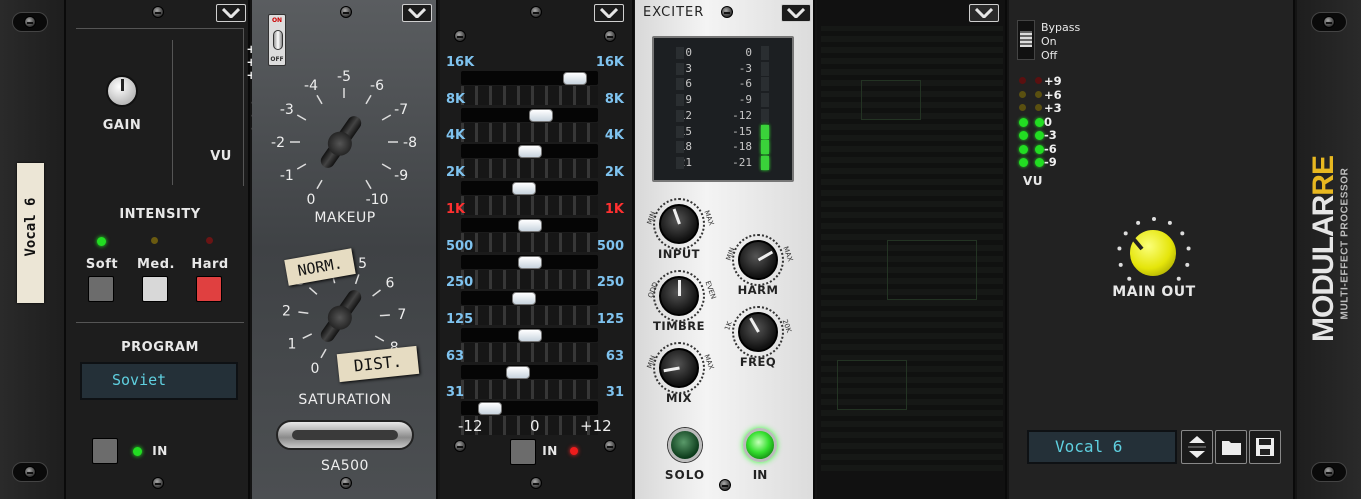 Image resolution: width=1361 pixels, height=499 pixels. Describe the element at coordinates (614, 393) in the screenshot. I see `eq-band-label-right: 31` at that location.